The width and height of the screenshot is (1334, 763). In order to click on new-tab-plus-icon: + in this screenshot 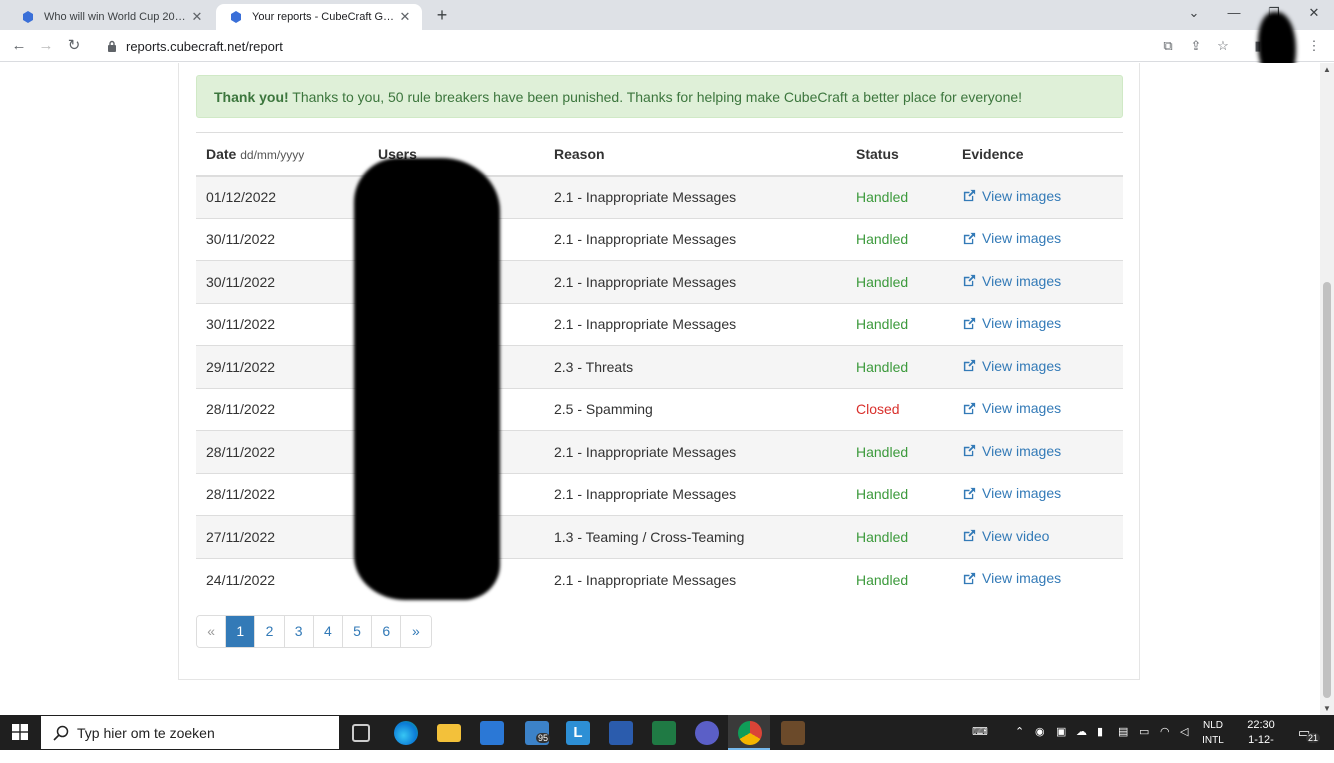, I will do `click(442, 15)`.